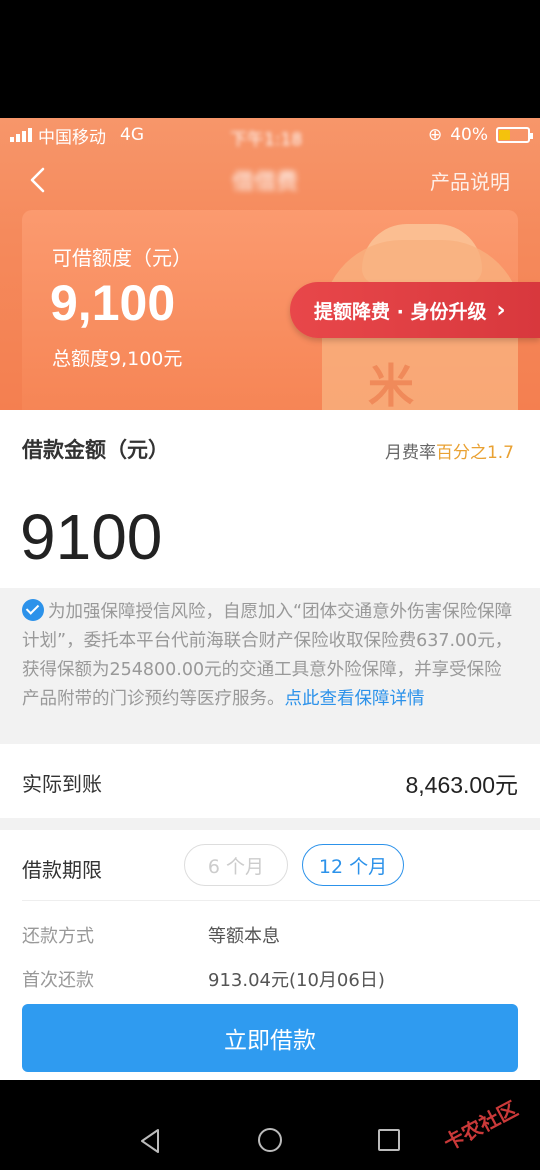  Describe the element at coordinates (353, 865) in the screenshot. I see `term-option-12-months: 12 个月` at that location.